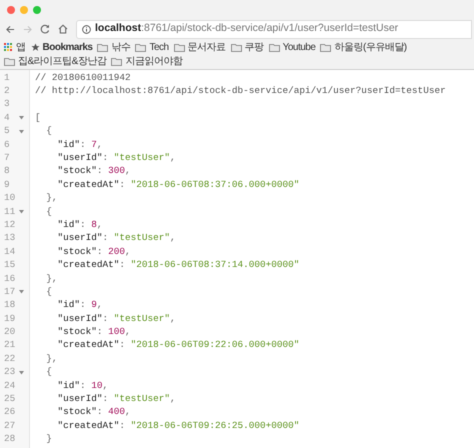  What do you see at coordinates (9, 359) in the screenshot?
I see `line-number: 22` at bounding box center [9, 359].